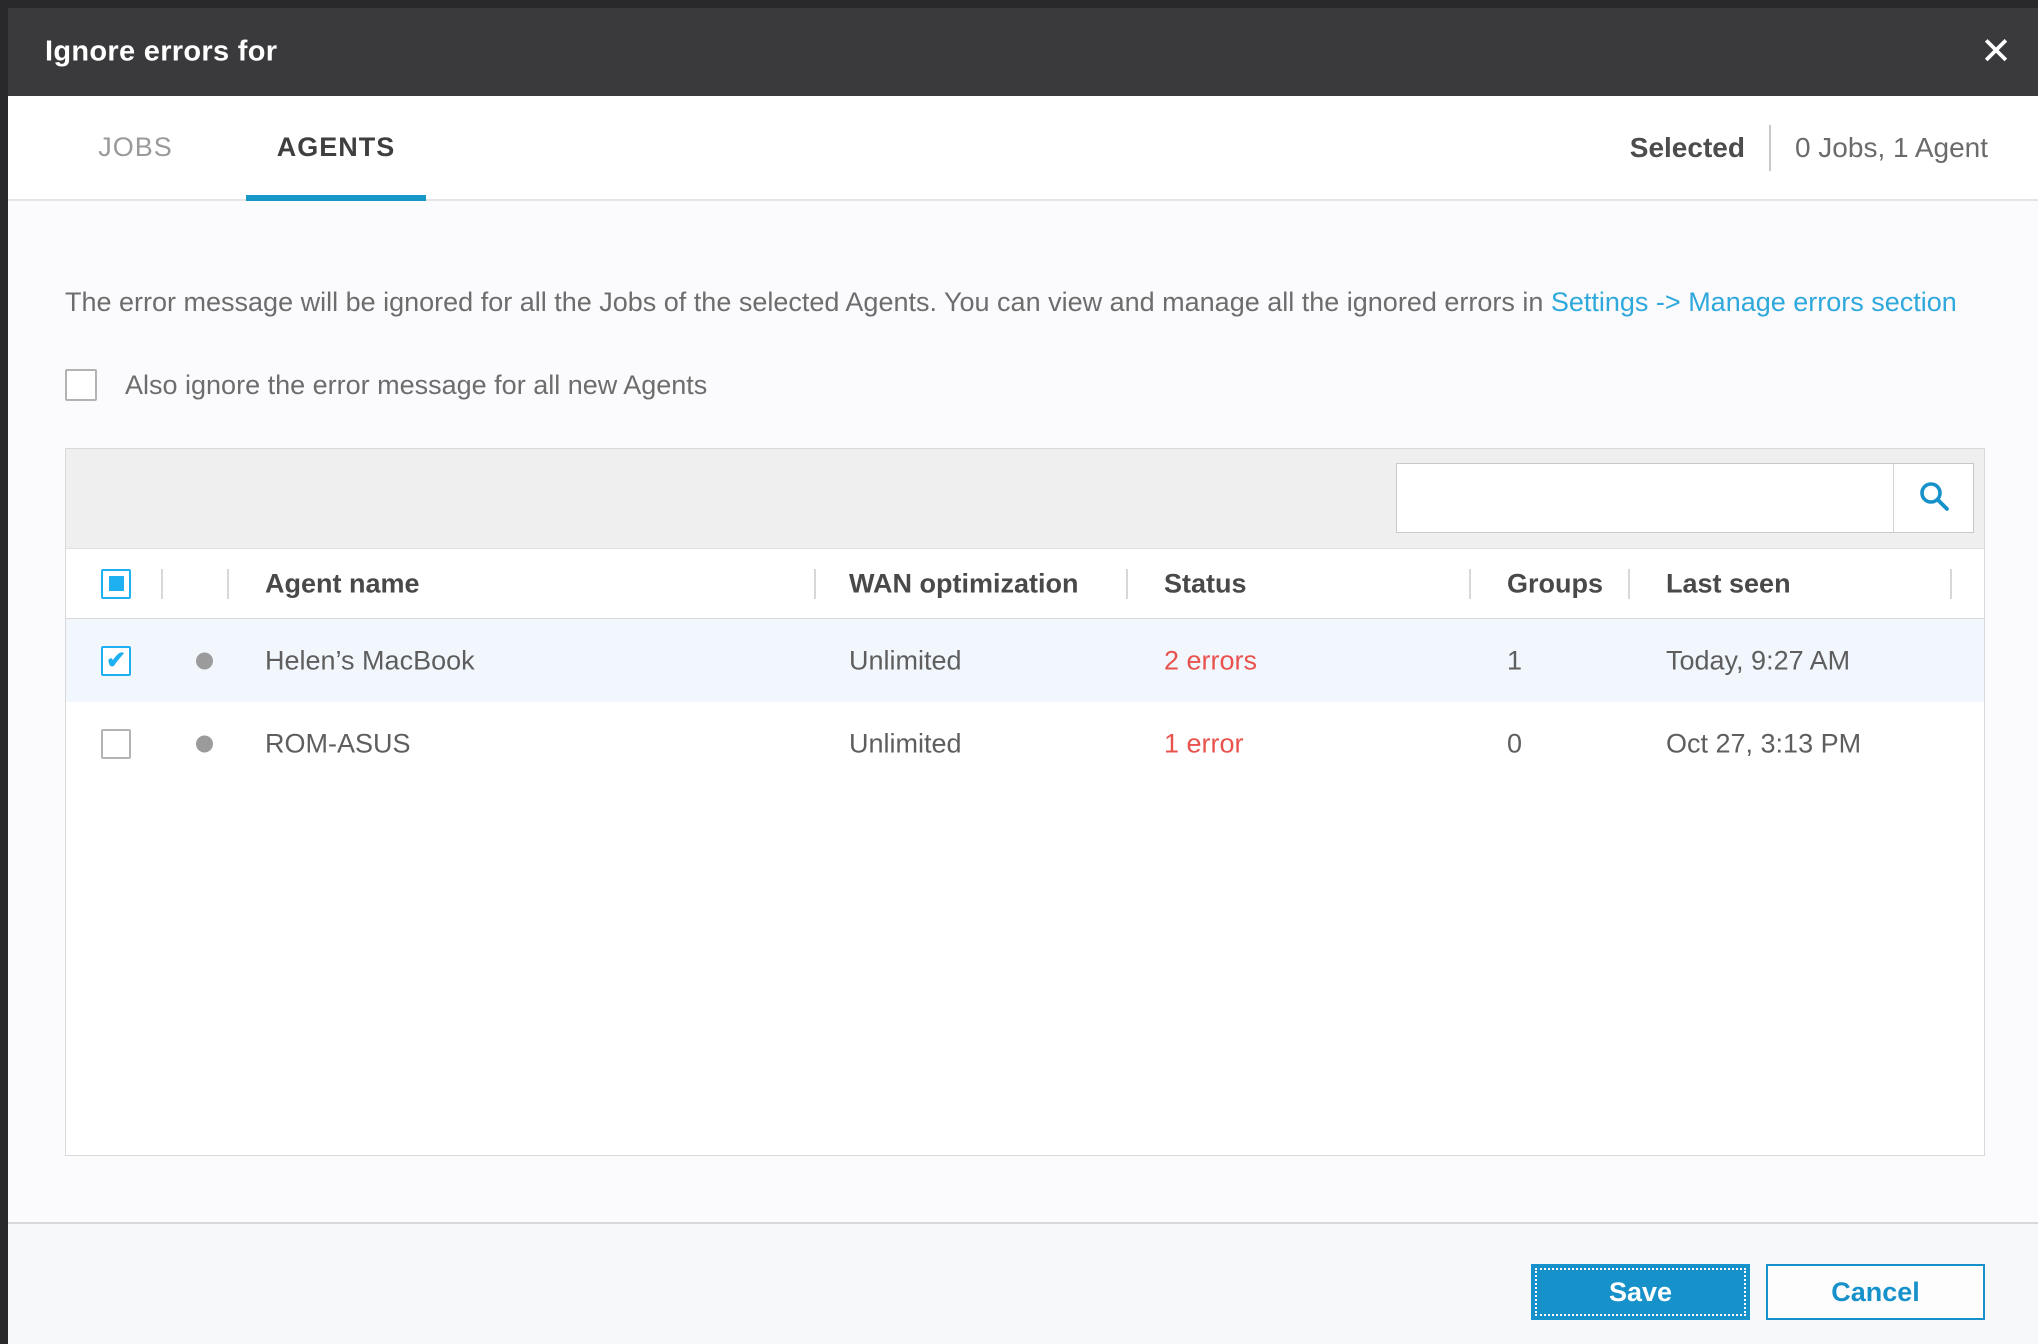 Image resolution: width=2038 pixels, height=1344 pixels. What do you see at coordinates (161, 51) in the screenshot?
I see `dialog-title: Ignore errors for` at bounding box center [161, 51].